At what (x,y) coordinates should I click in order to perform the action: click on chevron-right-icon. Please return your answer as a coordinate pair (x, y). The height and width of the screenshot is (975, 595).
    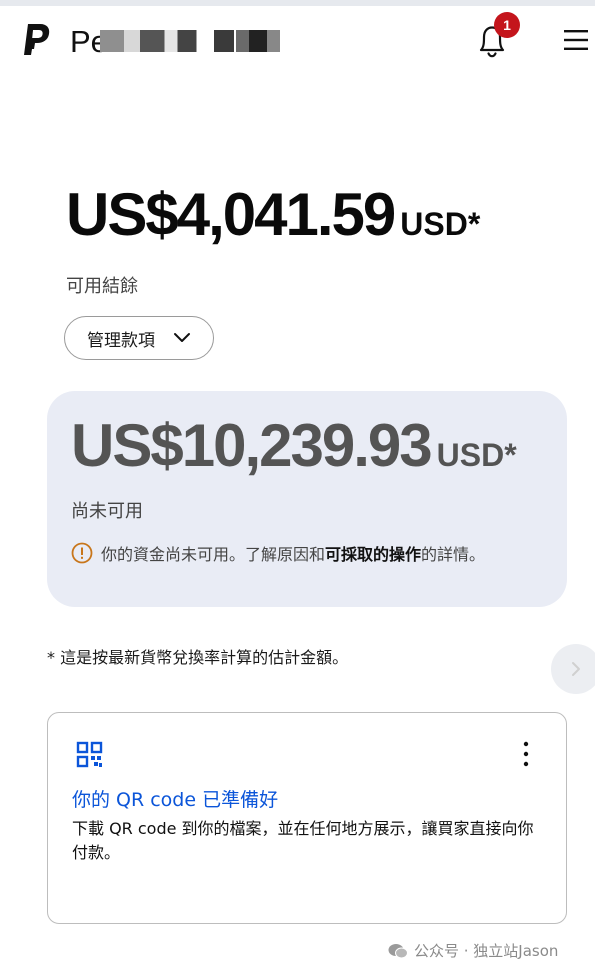
    Looking at the image, I should click on (576, 669).